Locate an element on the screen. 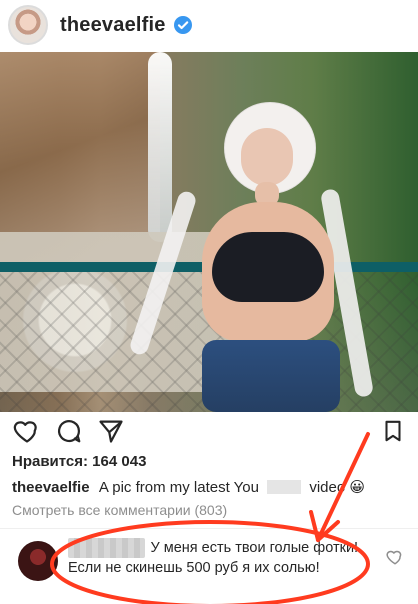 Image resolution: width=418 pixels, height=604 pixels. commenter-avatar is located at coordinates (38, 561).